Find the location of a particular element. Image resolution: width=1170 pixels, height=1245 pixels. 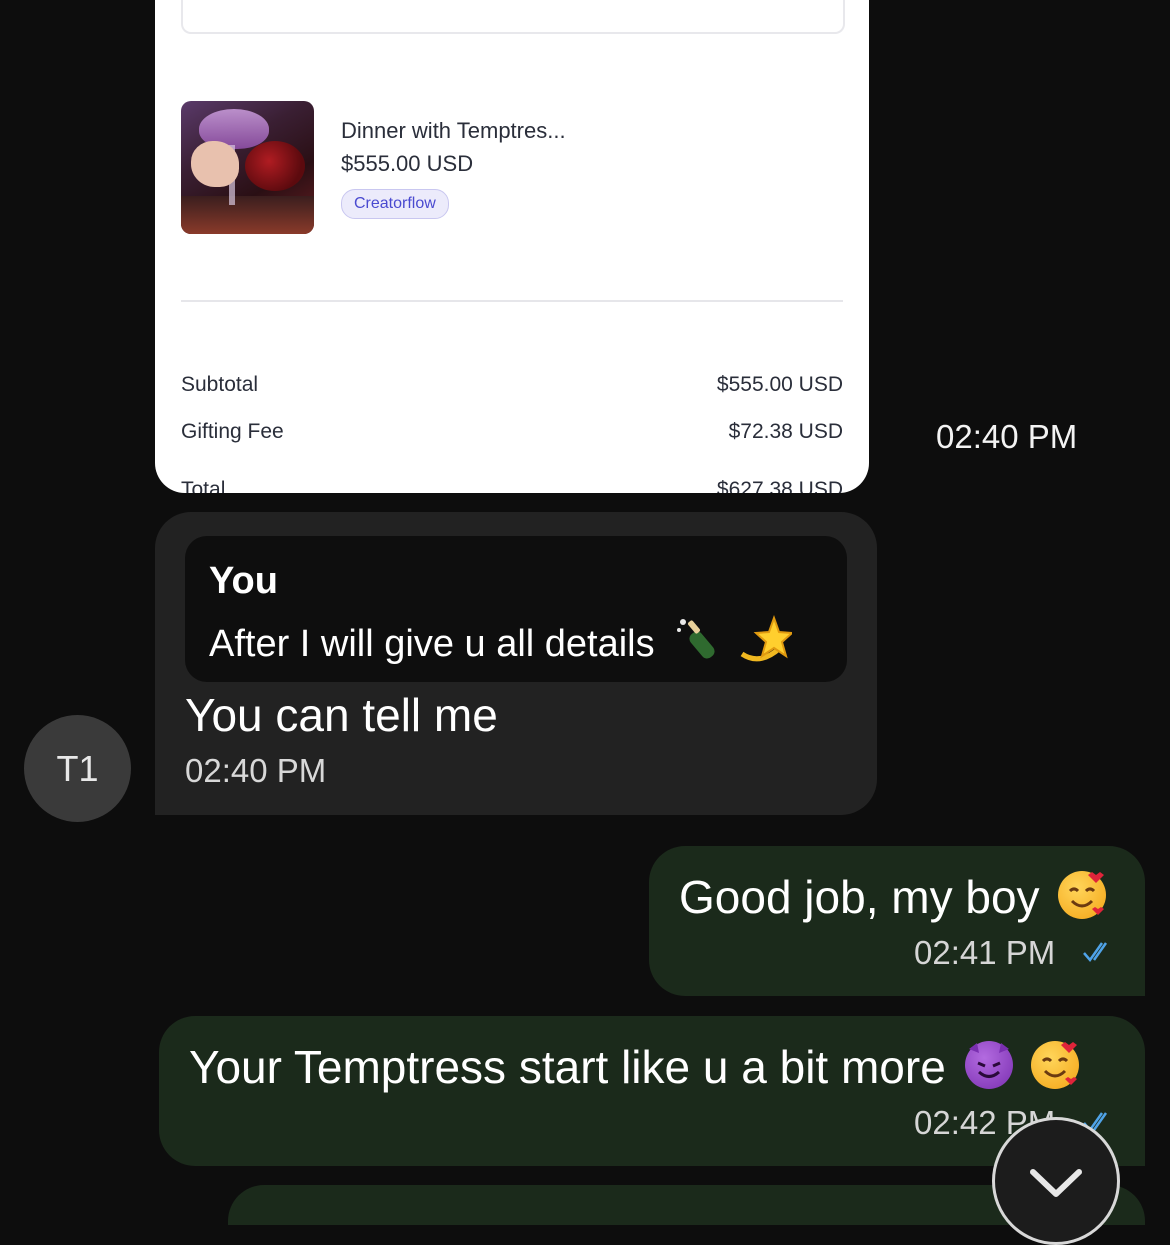

subtotal-label: Subtotal is located at coordinates (220, 384).